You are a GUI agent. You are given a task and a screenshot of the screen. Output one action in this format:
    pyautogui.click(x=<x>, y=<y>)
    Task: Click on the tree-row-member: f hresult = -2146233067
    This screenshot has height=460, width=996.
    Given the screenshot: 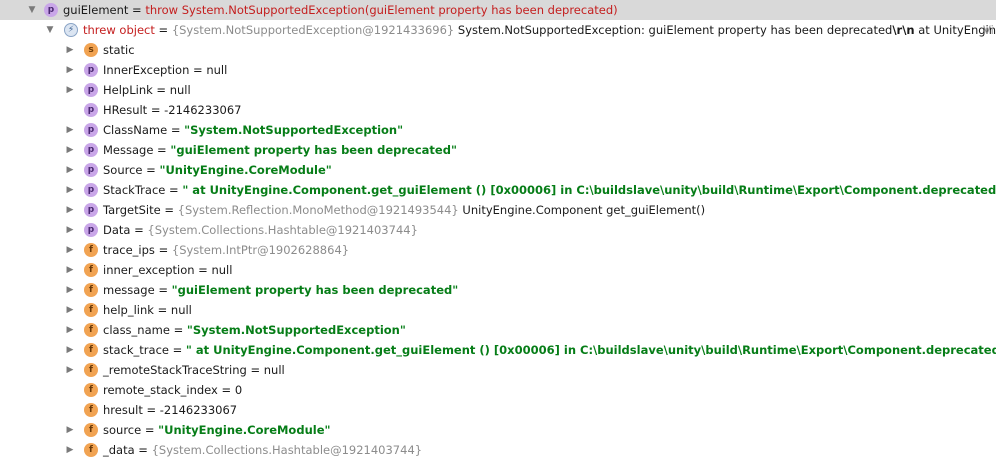 What is the action you would take?
    pyautogui.click(x=498, y=410)
    